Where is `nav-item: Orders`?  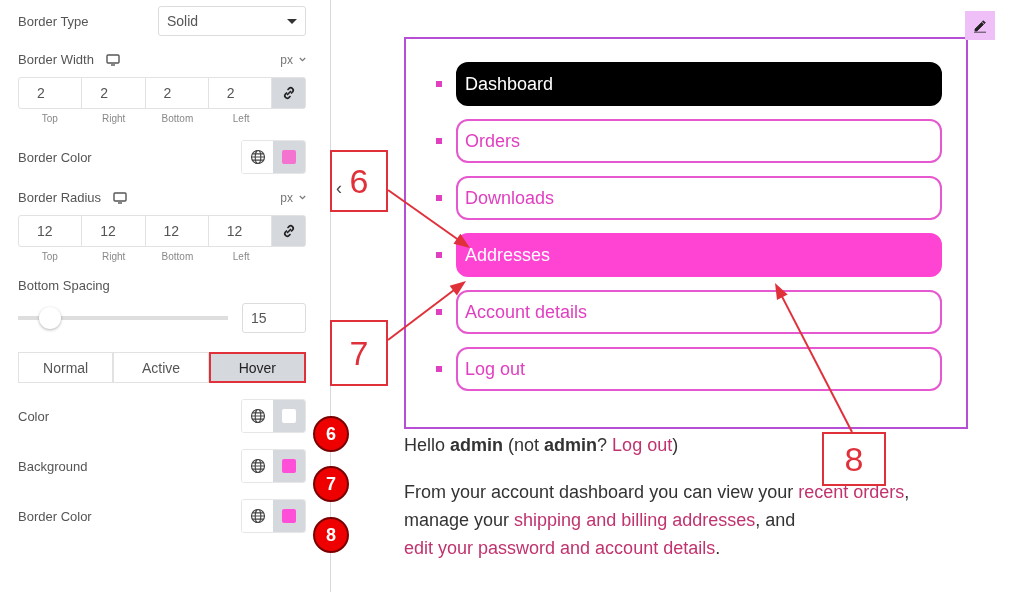
nav-item: Orders is located at coordinates (699, 141).